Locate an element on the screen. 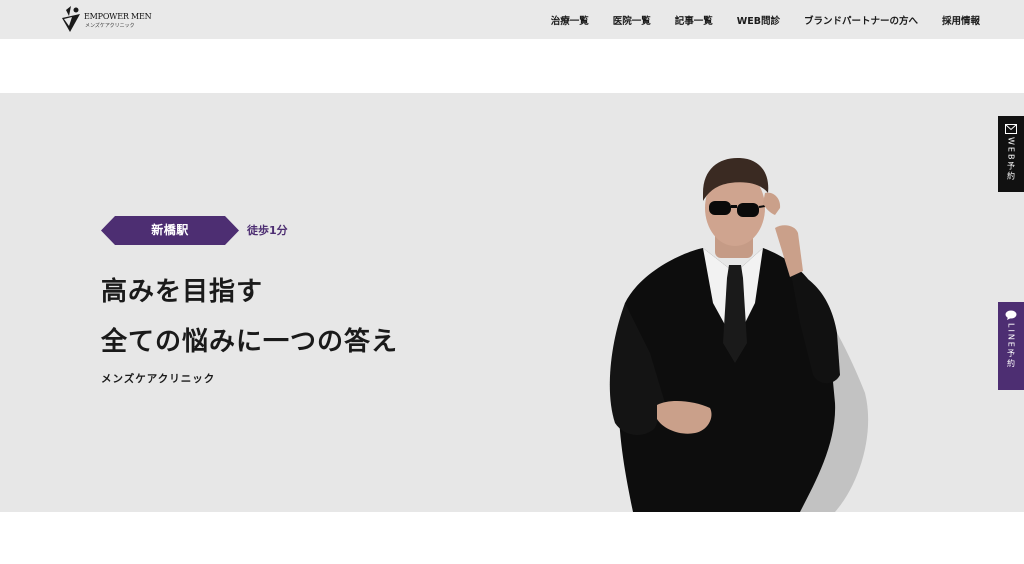 This screenshot has width=1024, height=564. line-reservation-label: LINE予約 is located at coordinates (1011, 346).